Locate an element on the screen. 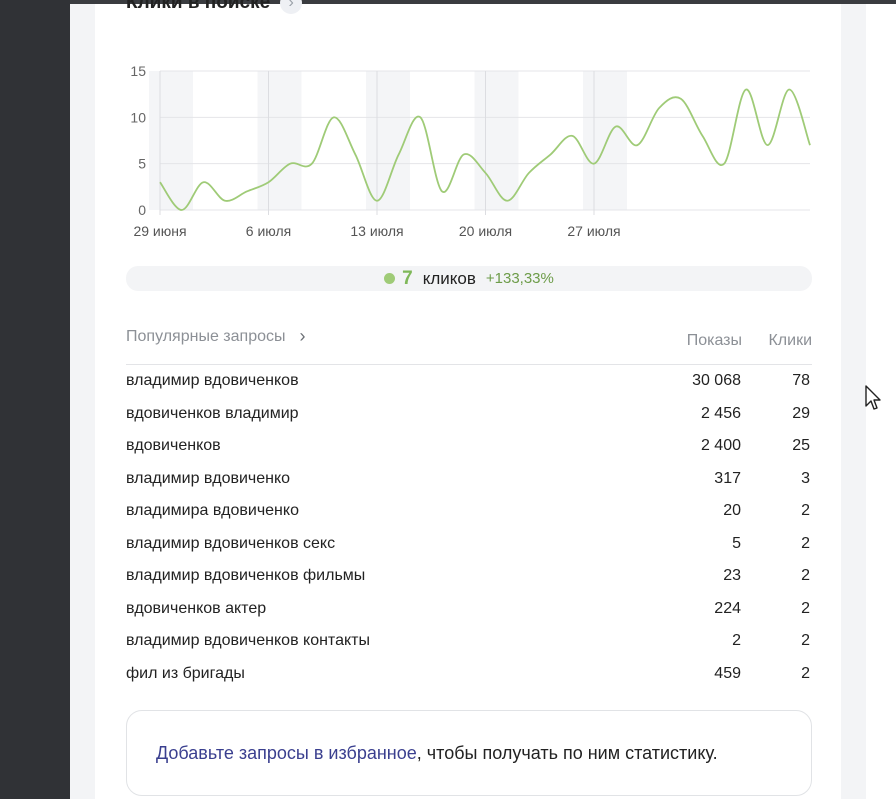 This screenshot has height=799, width=896. table-row: вдовиченков владимир 2 456 29 is located at coordinates (469, 414).